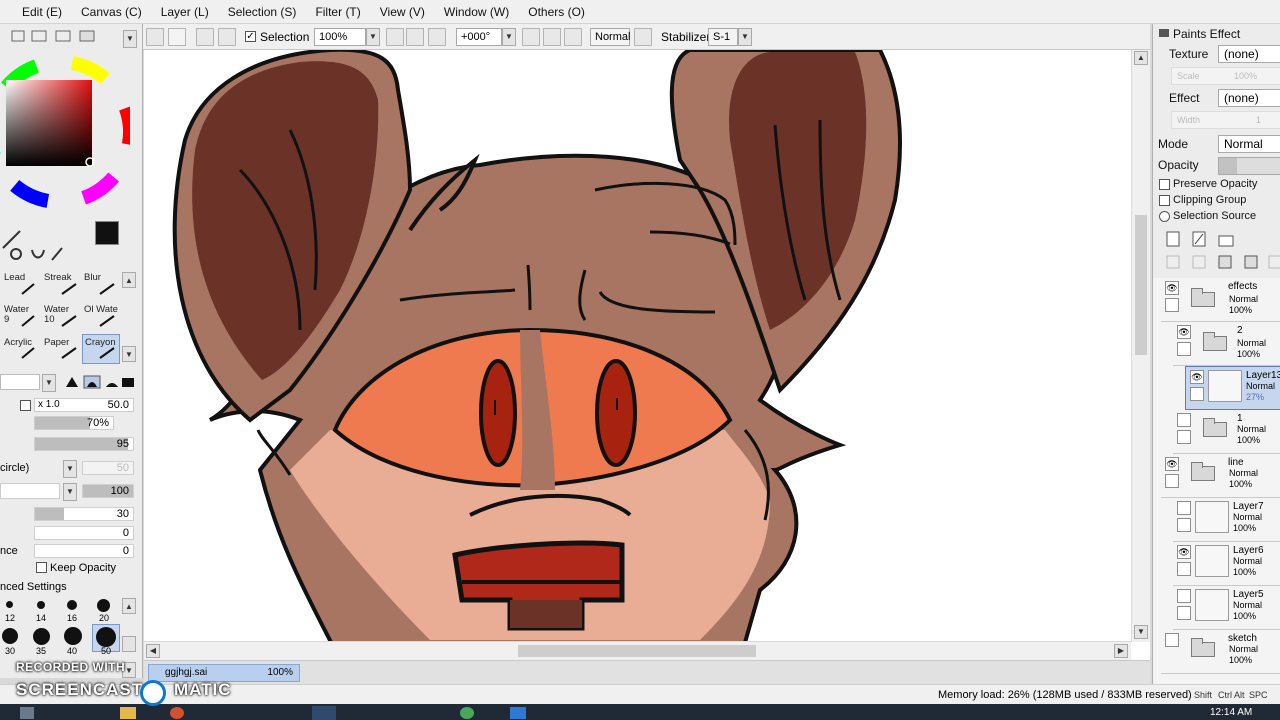 The image size is (1280, 720). What do you see at coordinates (1226, 564) in the screenshot?
I see `layer-item-layer6: 👁 Layer6 Normal 100%` at bounding box center [1226, 564].